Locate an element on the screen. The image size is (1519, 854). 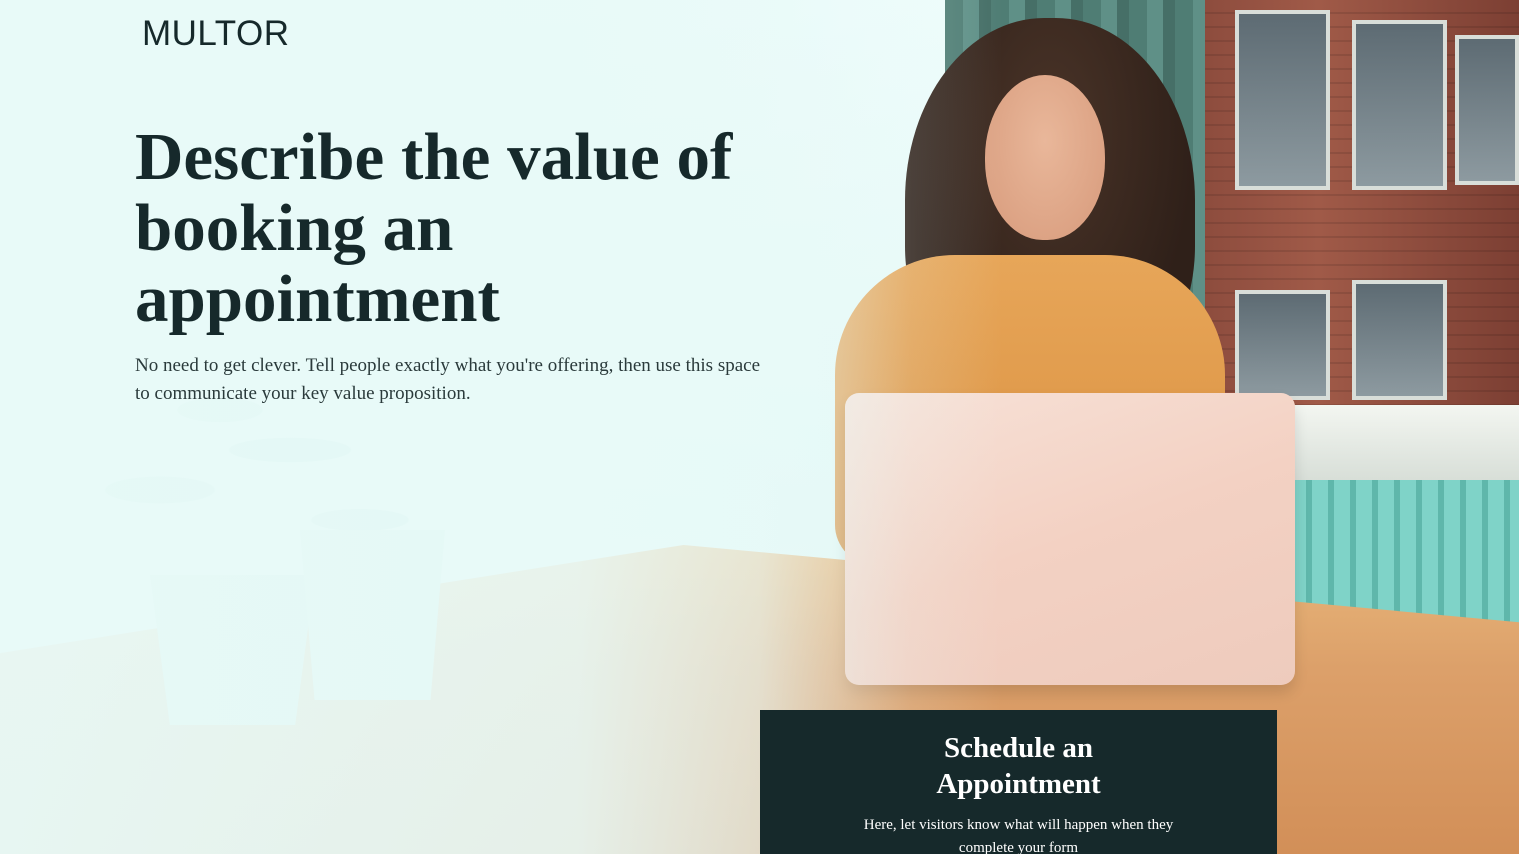
brand-logo: MULTOR is located at coordinates (216, 34).